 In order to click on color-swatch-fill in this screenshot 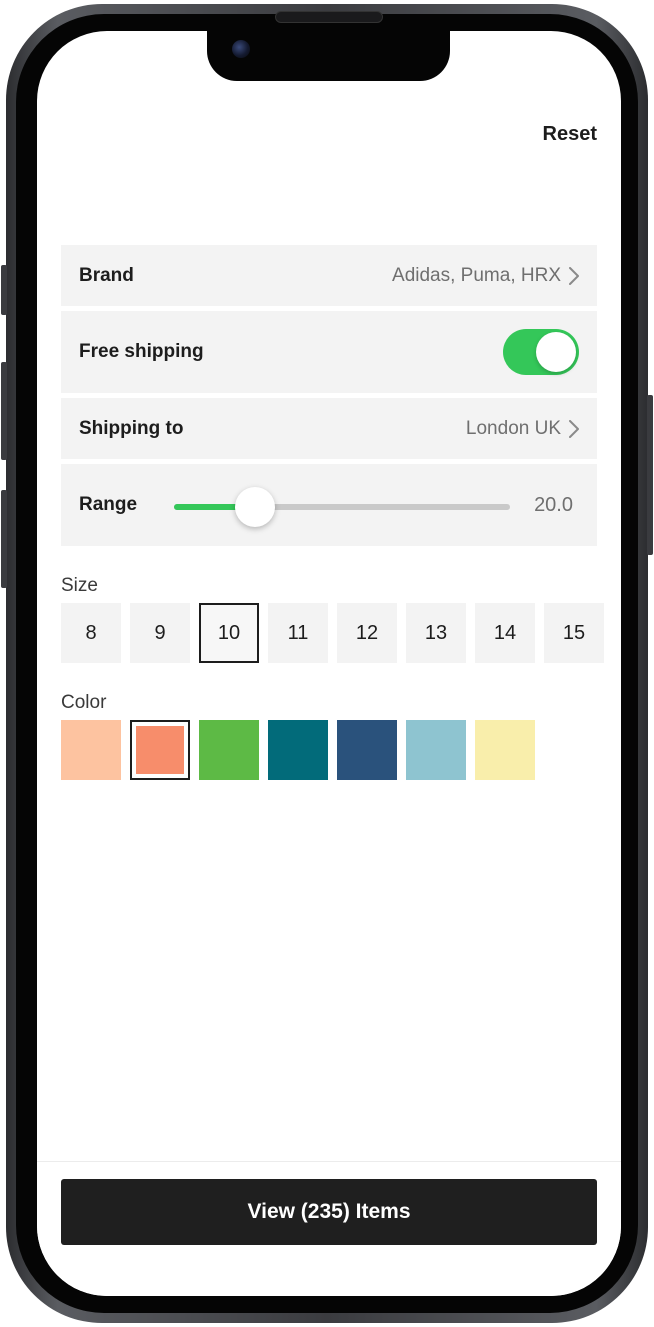, I will do `click(160, 750)`.